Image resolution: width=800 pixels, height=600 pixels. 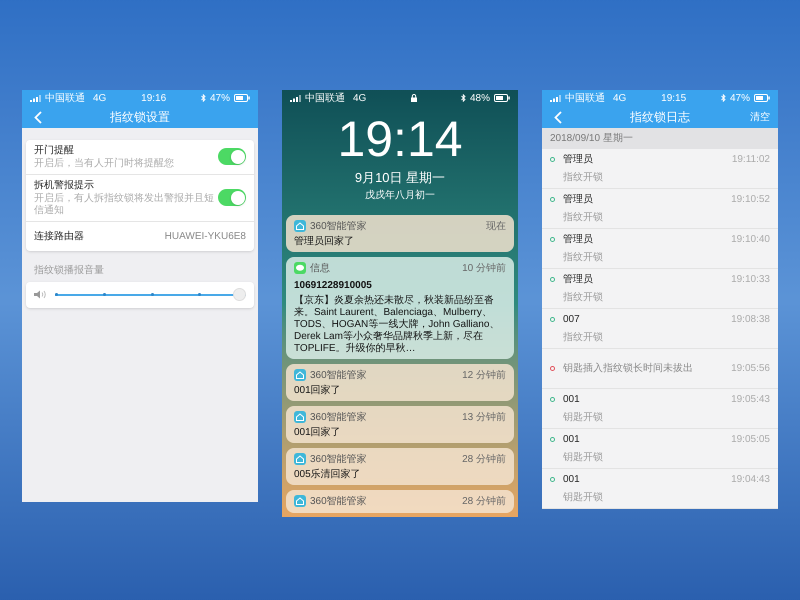 I want to click on message-sender: 10691228910005, so click(x=333, y=285).